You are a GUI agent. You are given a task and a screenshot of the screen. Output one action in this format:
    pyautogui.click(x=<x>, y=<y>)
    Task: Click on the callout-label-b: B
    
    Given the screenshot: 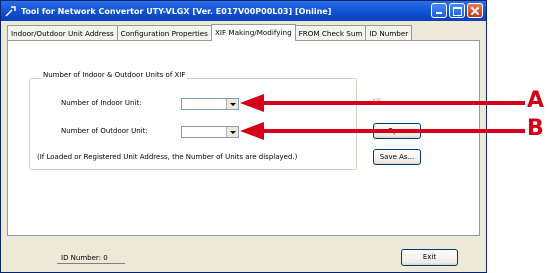 What is the action you would take?
    pyautogui.click(x=535, y=128)
    